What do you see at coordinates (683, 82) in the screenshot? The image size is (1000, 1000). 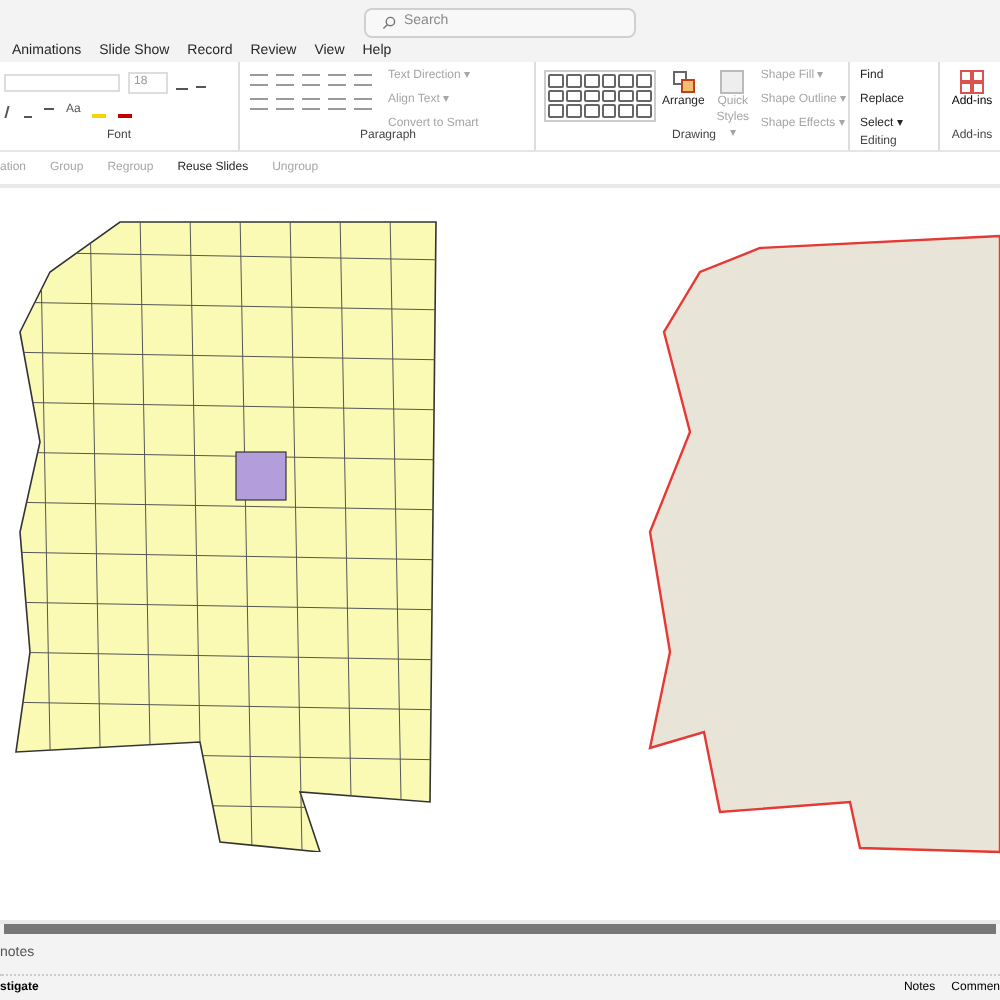 I see `arrange-icon` at bounding box center [683, 82].